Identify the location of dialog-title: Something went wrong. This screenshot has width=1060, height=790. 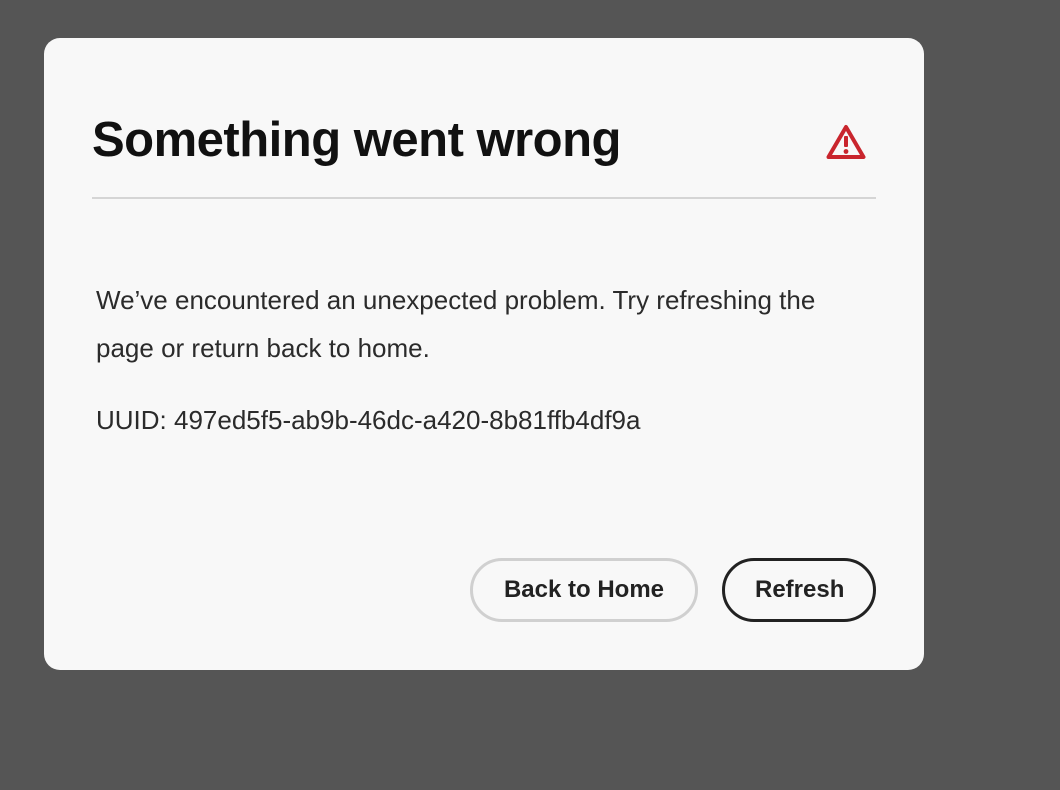
(356, 140).